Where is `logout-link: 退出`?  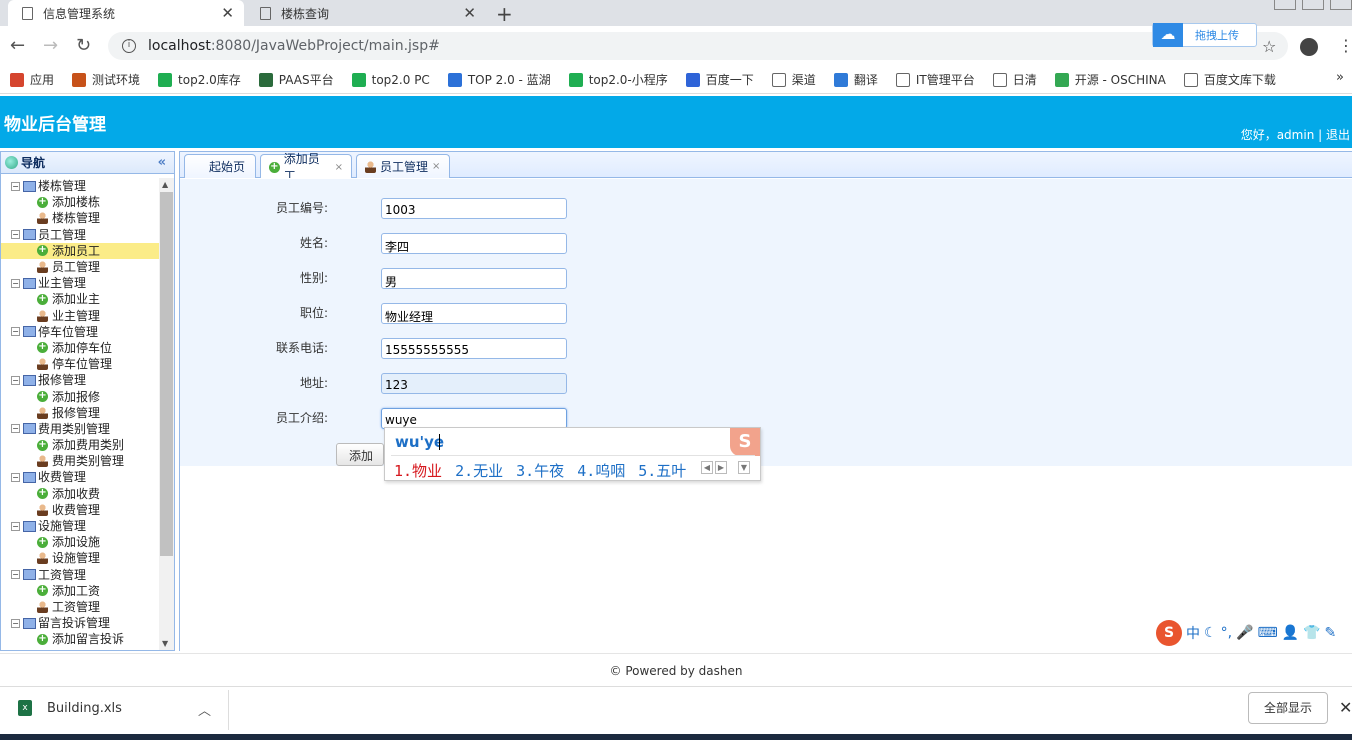
logout-link: 退出 is located at coordinates (1338, 135).